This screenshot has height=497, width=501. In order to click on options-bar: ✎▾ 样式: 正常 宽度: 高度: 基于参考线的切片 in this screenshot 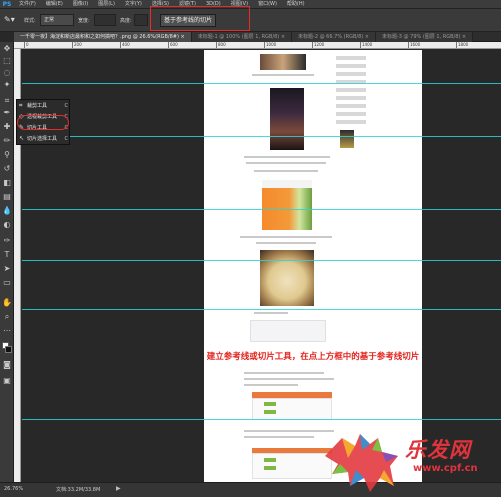, I will do `click(250, 20)`.